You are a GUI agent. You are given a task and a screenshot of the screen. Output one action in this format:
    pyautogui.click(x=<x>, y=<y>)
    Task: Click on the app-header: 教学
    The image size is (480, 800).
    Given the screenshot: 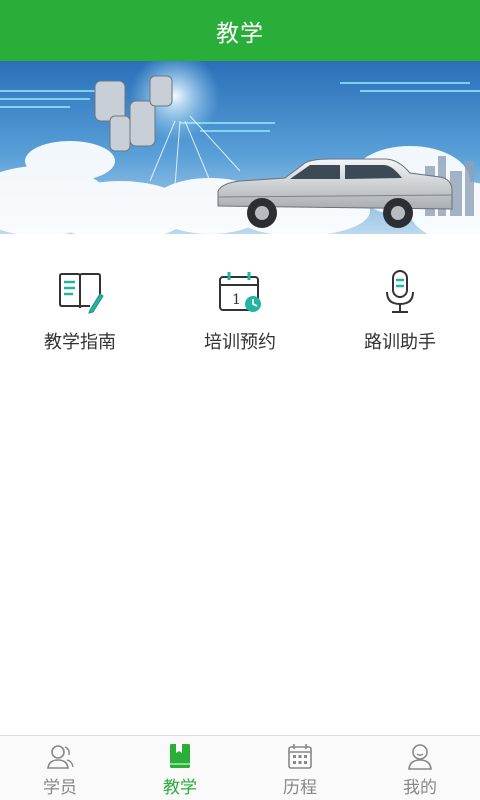 What is the action you would take?
    pyautogui.click(x=240, y=30)
    